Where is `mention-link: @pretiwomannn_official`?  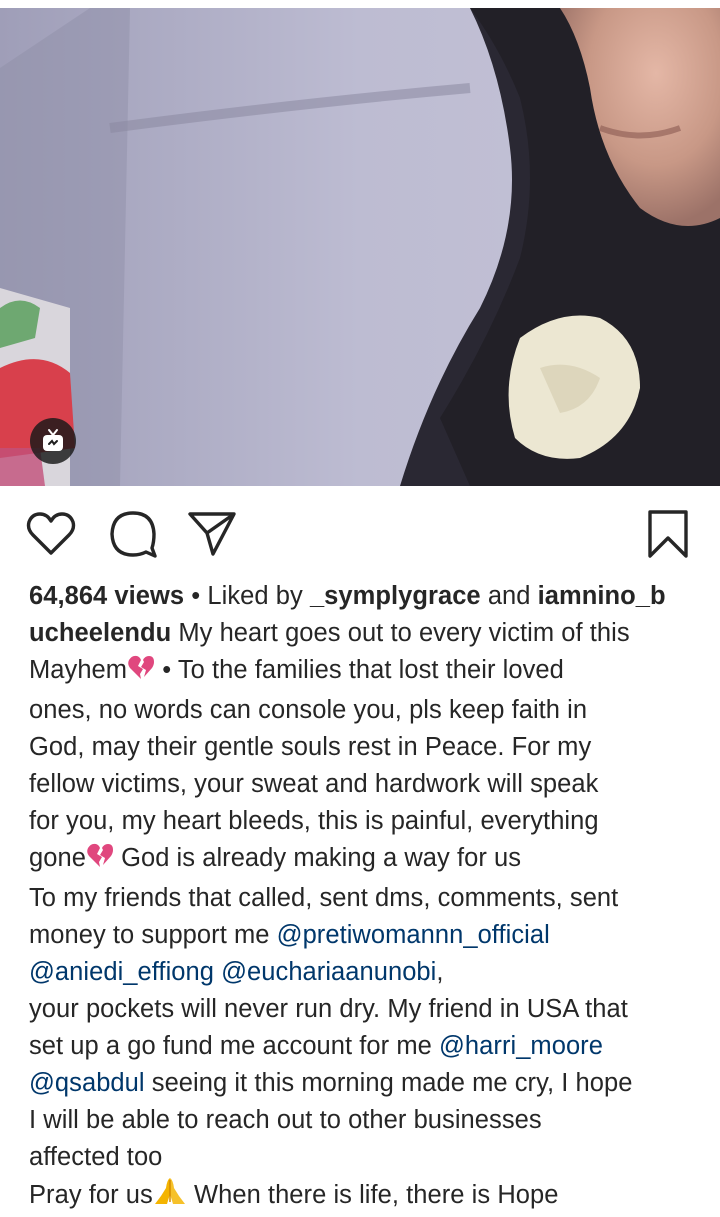 mention-link: @pretiwomannn_official is located at coordinates (413, 935).